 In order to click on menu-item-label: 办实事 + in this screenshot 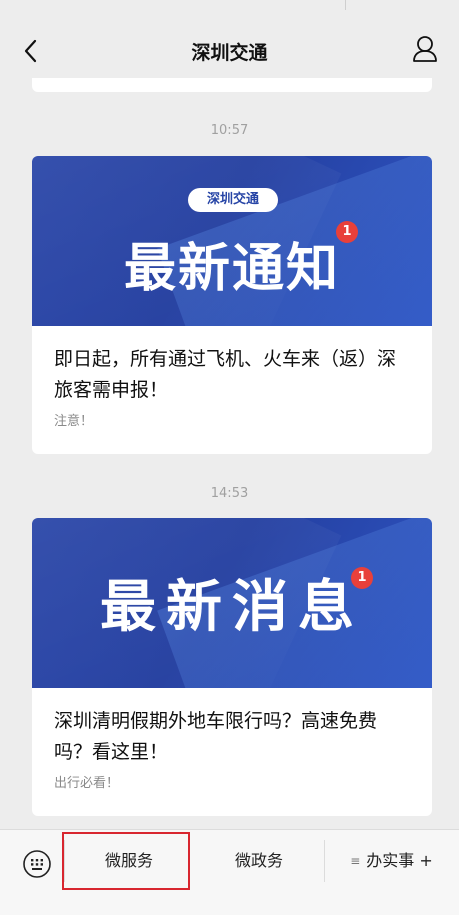, I will do `click(399, 860)`.